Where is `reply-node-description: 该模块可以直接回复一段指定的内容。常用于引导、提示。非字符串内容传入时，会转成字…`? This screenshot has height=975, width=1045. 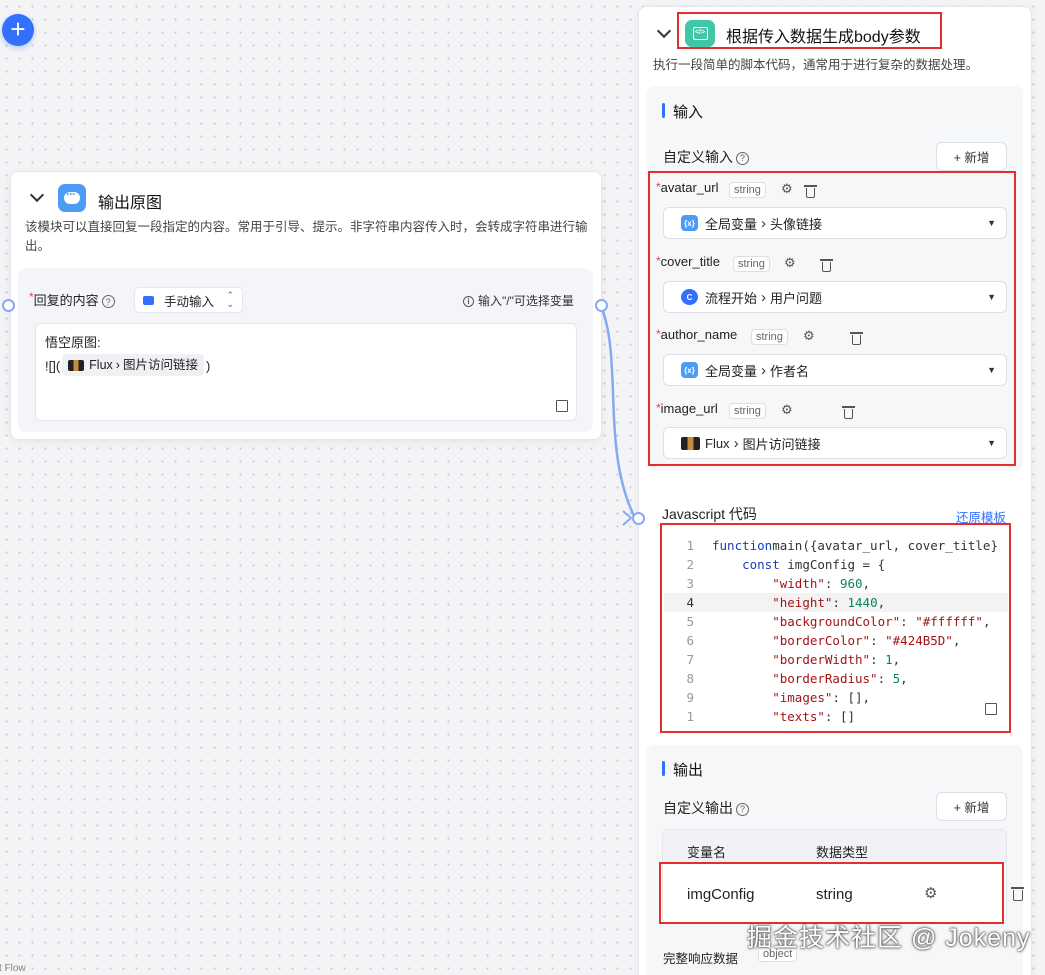
reply-node-description: 该模块可以直接回复一段指定的内容。常用于引导、提示。非字符串内容传入时，会转成字… is located at coordinates (306, 236).